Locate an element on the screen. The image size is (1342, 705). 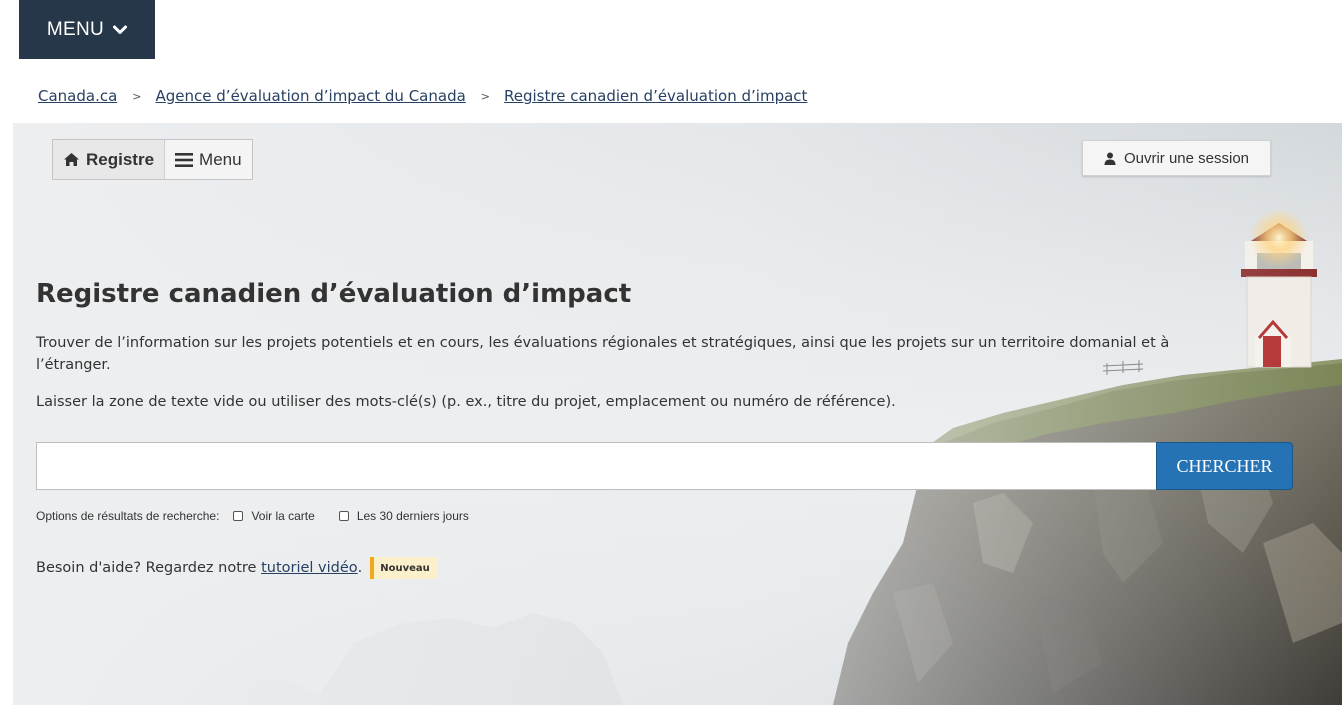
registre-menu-button: Menu is located at coordinates (208, 159).